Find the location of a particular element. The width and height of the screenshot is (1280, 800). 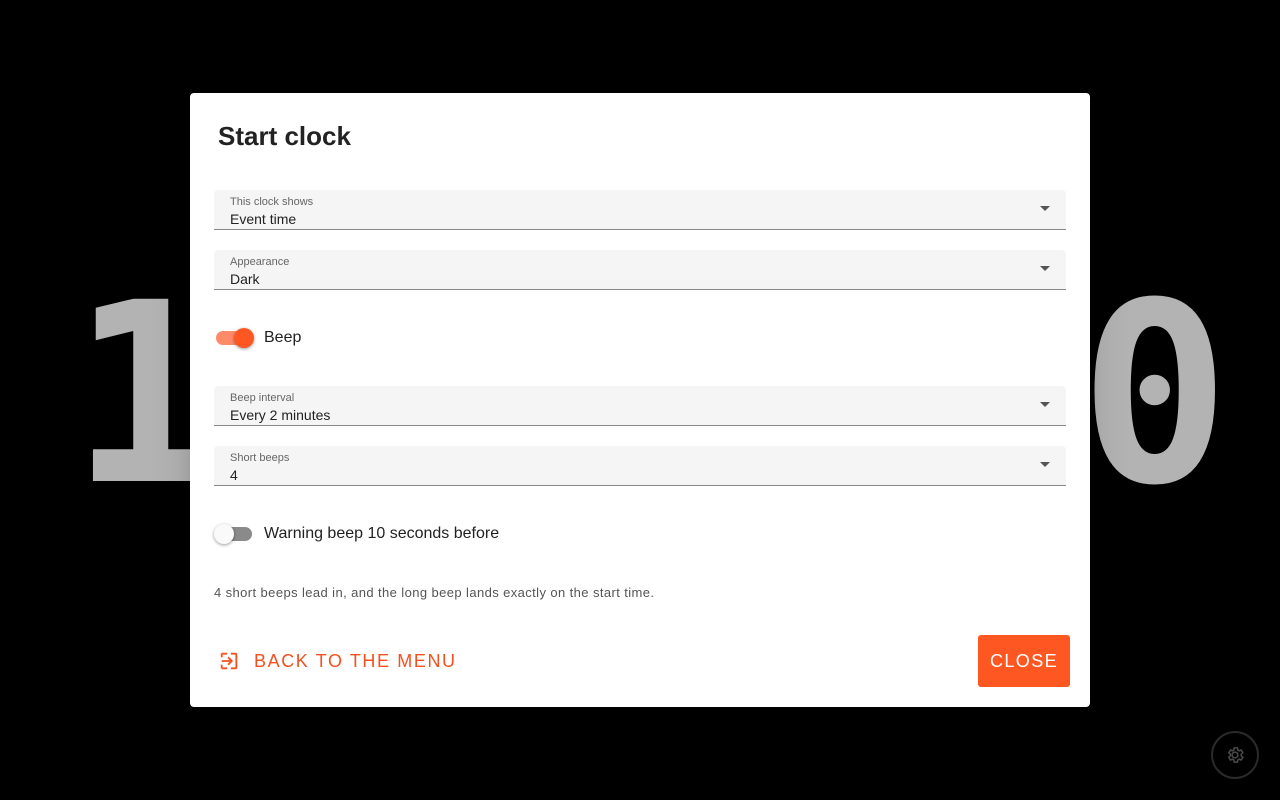

appearance-select: Appearance Dark is located at coordinates (640, 270).